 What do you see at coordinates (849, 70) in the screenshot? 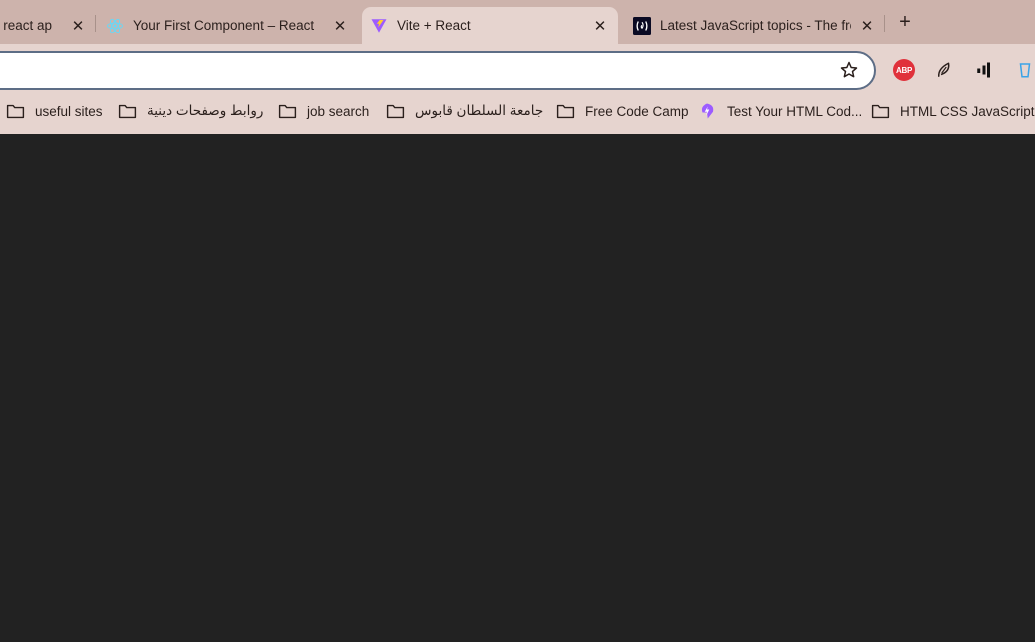
I see `bookmark-star-icon` at bounding box center [849, 70].